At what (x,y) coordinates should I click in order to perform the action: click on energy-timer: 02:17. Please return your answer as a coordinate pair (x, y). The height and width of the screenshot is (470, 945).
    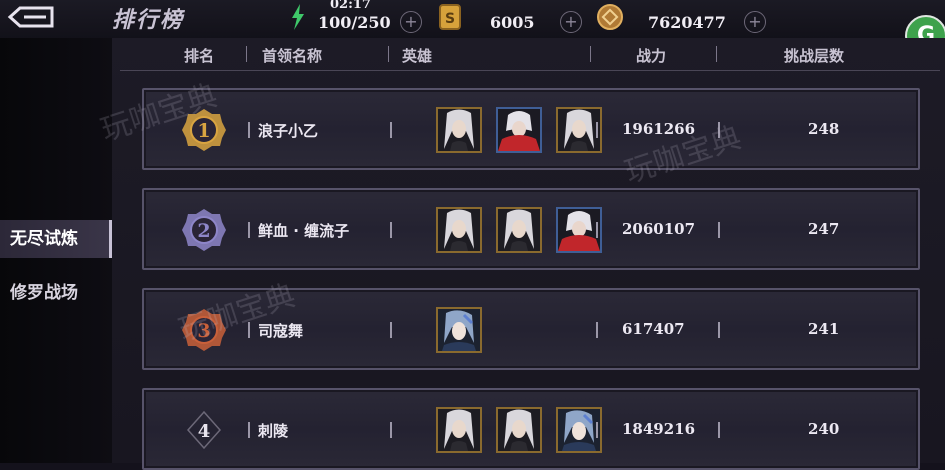
    Looking at the image, I should click on (350, 6).